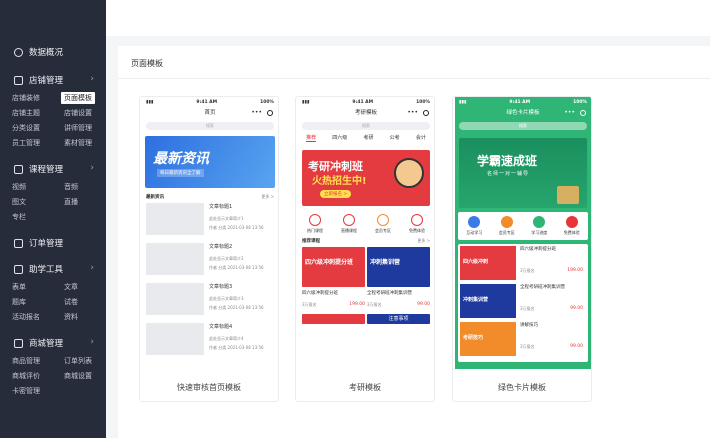  Describe the element at coordinates (38, 128) in the screenshot. I see `sidebar-item-category: 分类设置` at that location.